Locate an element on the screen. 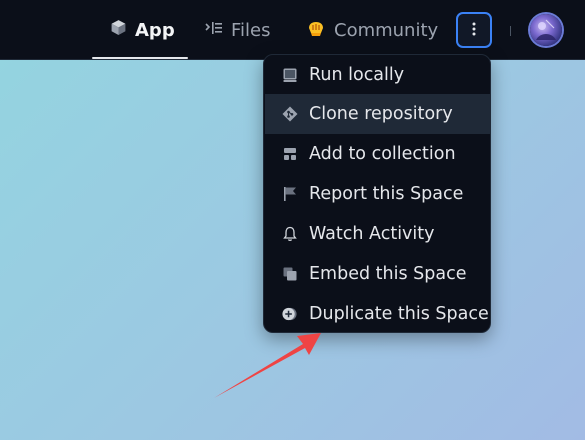 The height and width of the screenshot is (440, 585). menu-item-duplicate-space: Duplicate this Space is located at coordinates (378, 314).